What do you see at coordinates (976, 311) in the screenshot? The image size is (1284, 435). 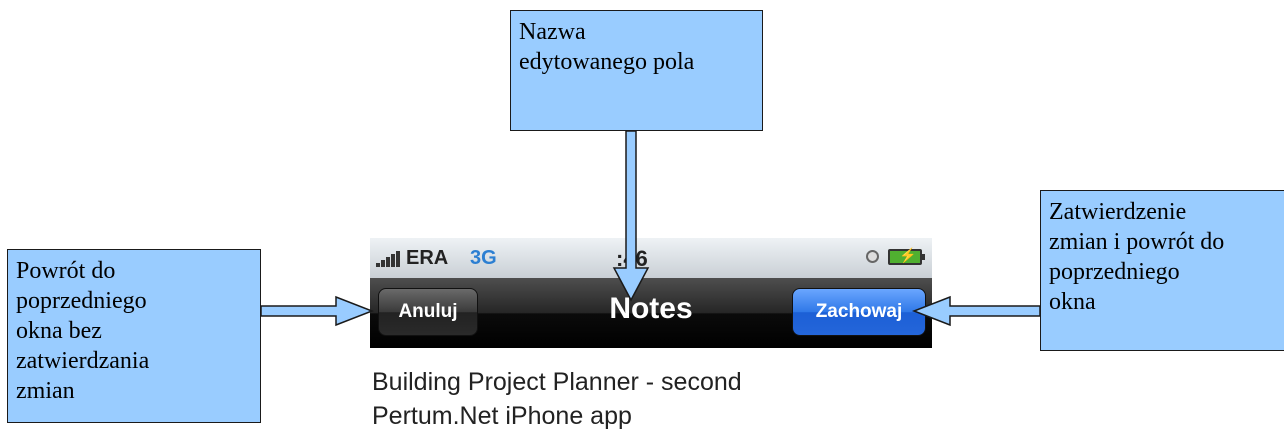 I see `arrow-left` at bounding box center [976, 311].